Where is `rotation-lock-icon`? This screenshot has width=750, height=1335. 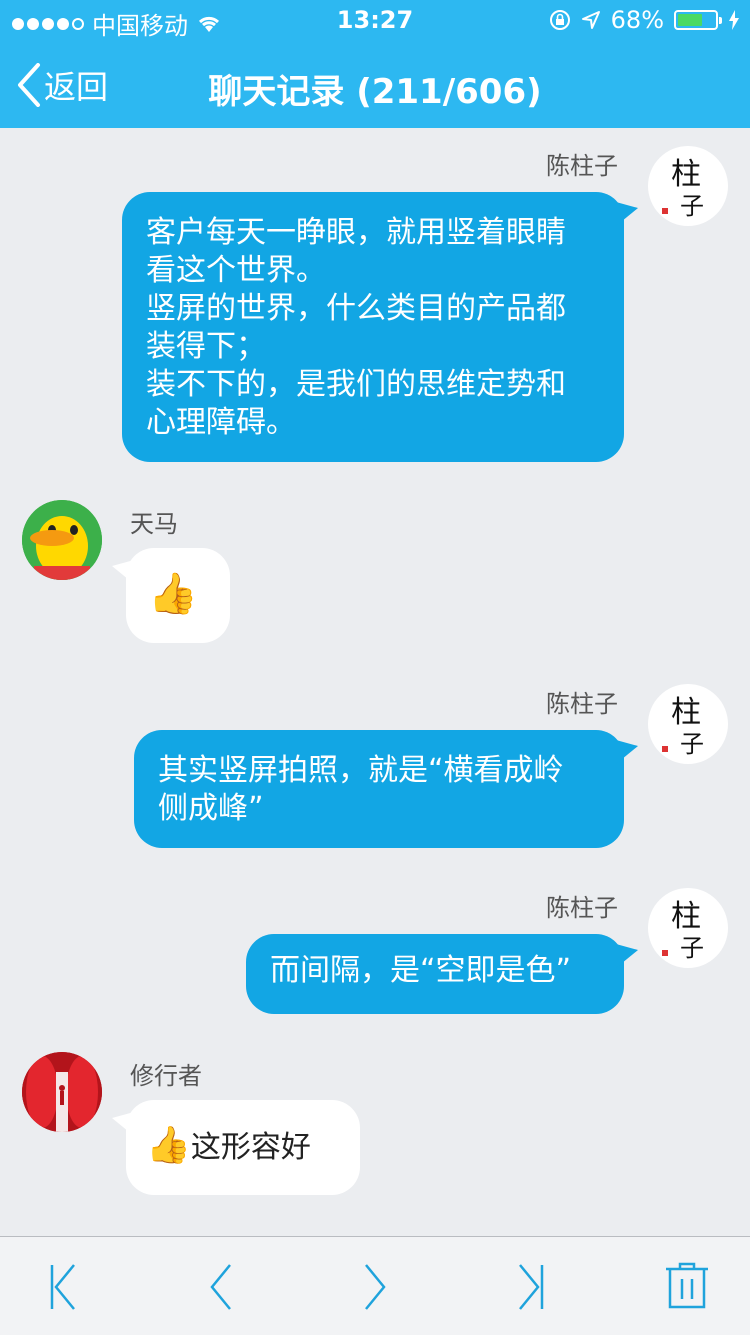 rotation-lock-icon is located at coordinates (559, 20).